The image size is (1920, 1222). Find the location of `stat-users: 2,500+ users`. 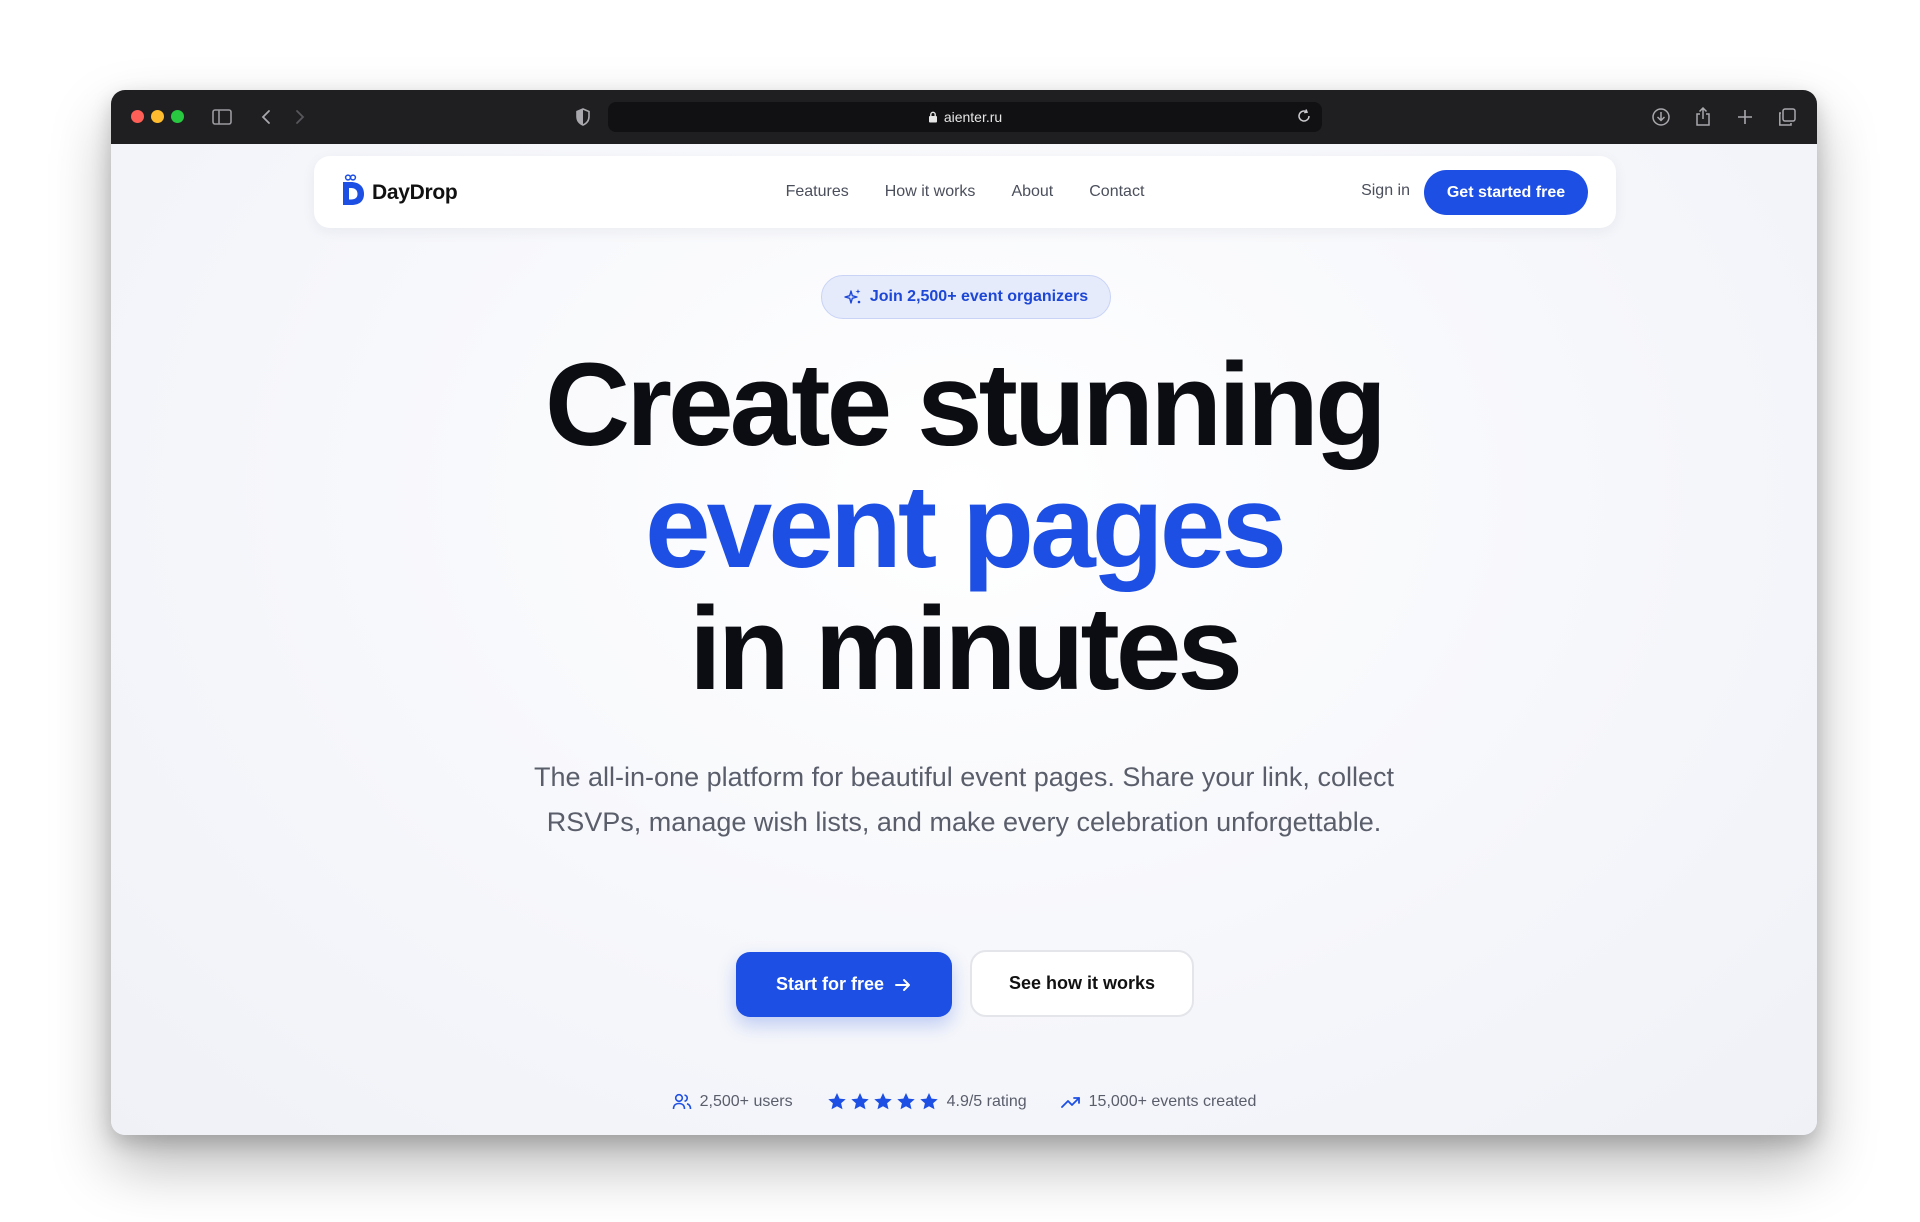

stat-users: 2,500+ users is located at coordinates (732, 1102).